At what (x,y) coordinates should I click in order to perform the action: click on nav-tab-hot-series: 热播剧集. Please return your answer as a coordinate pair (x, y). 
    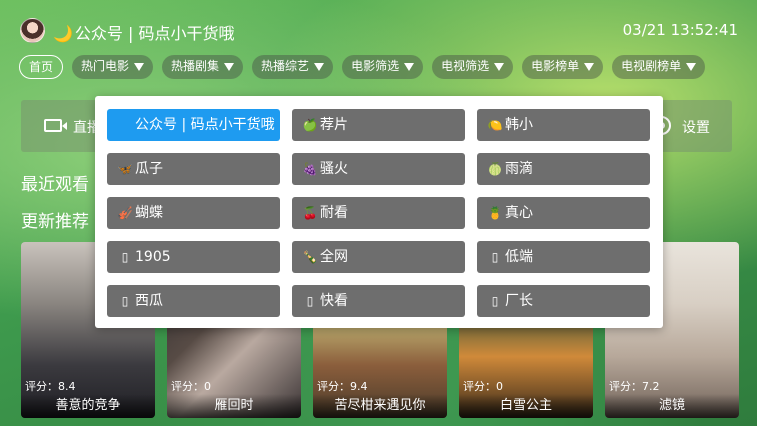
    Looking at the image, I should click on (203, 67).